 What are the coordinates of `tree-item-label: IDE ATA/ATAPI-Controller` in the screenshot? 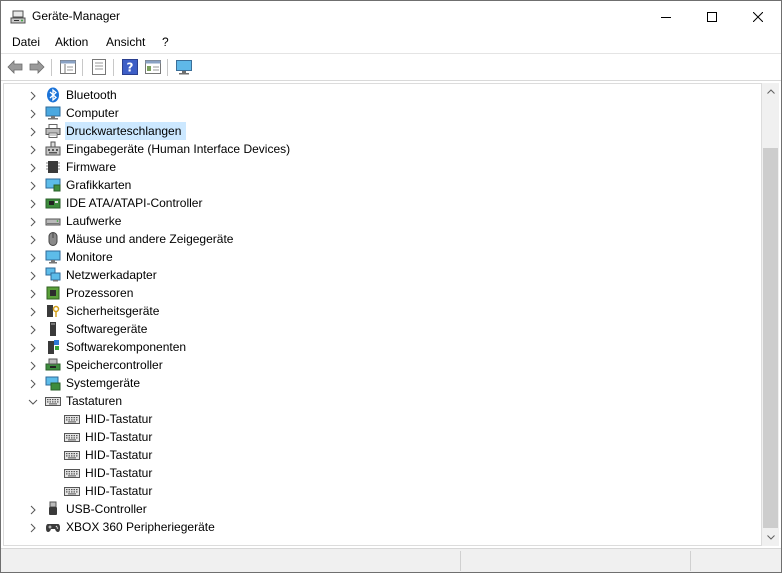 It's located at (134, 203).